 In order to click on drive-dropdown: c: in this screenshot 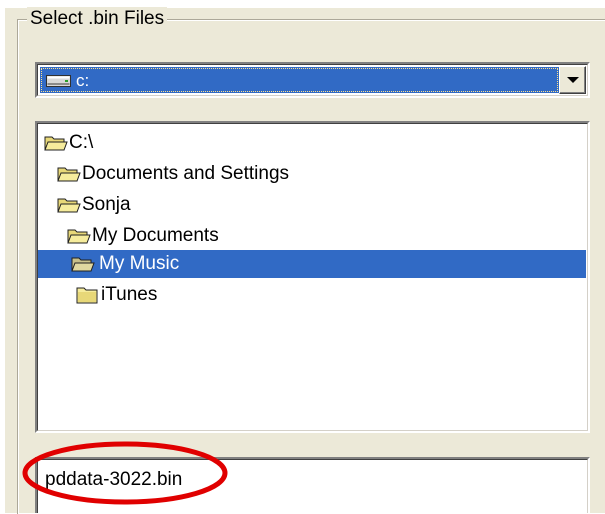, I will do `click(312, 80)`.